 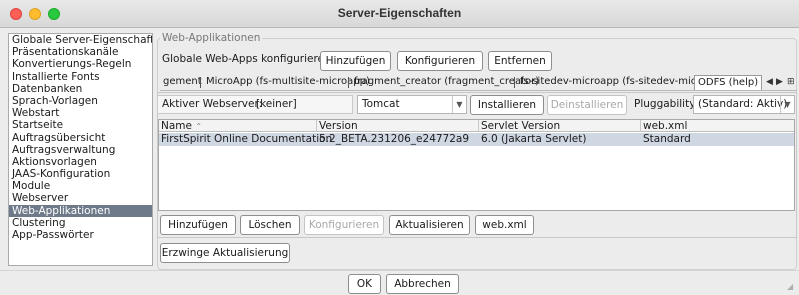 What do you see at coordinates (80, 101) in the screenshot?
I see `nav-item-sprach-vorlagen: Sprach-Vorlagen` at bounding box center [80, 101].